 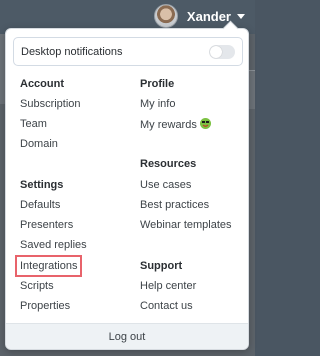 I want to click on my-rewards-label: My rewards, so click(x=168, y=125).